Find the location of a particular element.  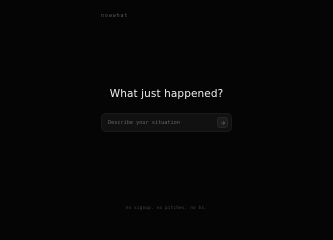

arrow-right-icon is located at coordinates (223, 123).